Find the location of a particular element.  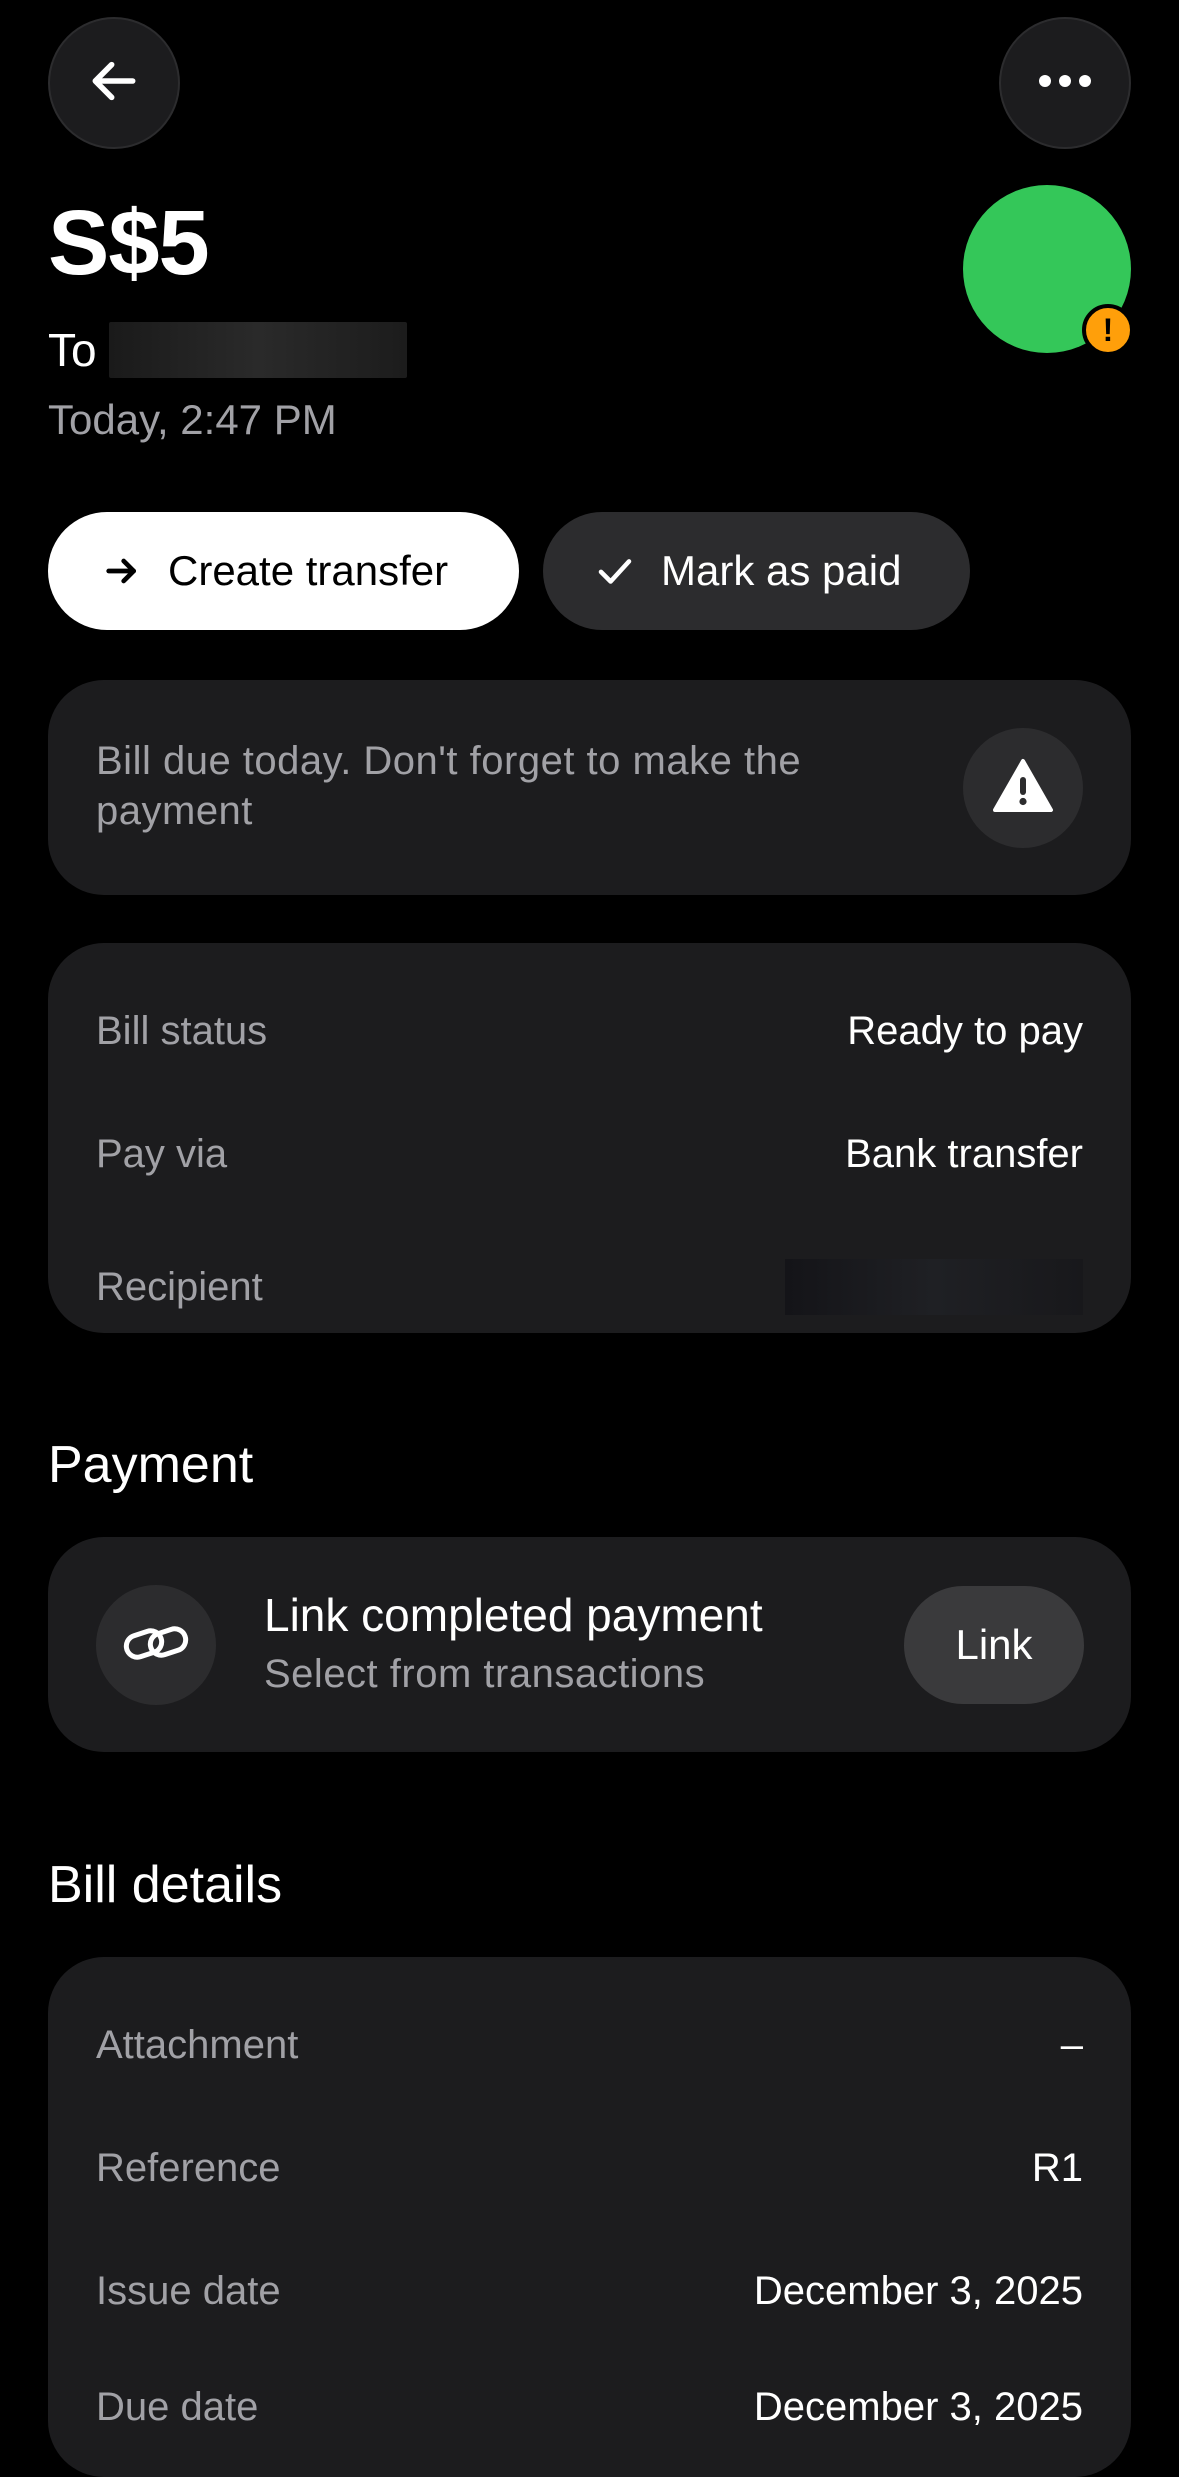

row-label: Attachment is located at coordinates (197, 2045).